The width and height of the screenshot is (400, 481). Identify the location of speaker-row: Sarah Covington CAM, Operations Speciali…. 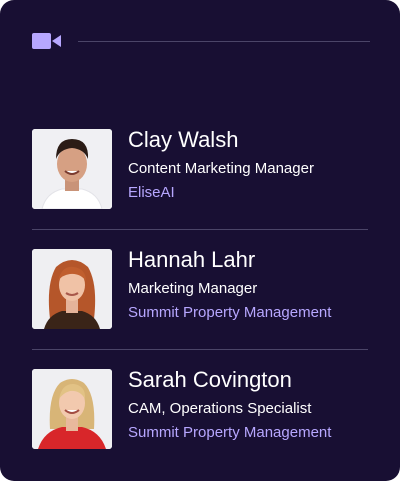
(200, 408).